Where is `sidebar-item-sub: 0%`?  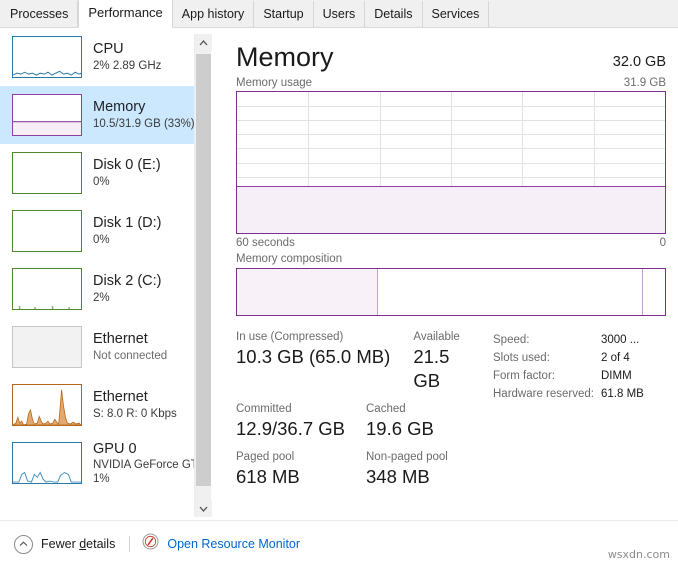 sidebar-item-sub: 0% is located at coordinates (101, 240).